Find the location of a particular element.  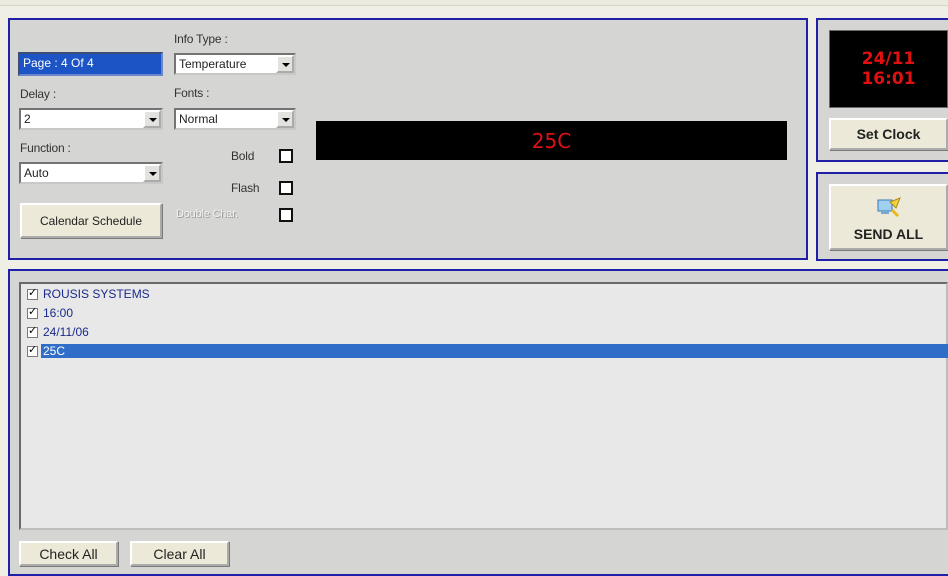

fonts-value: Normal is located at coordinates (198, 119).